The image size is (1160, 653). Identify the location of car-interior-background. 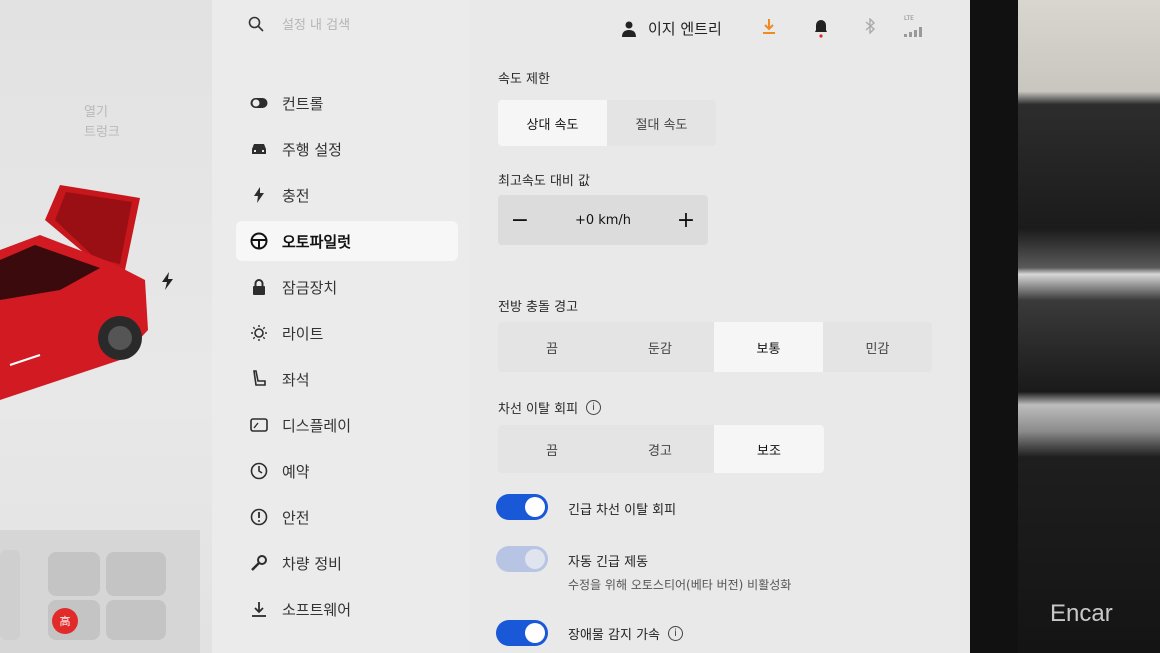
(1089, 326).